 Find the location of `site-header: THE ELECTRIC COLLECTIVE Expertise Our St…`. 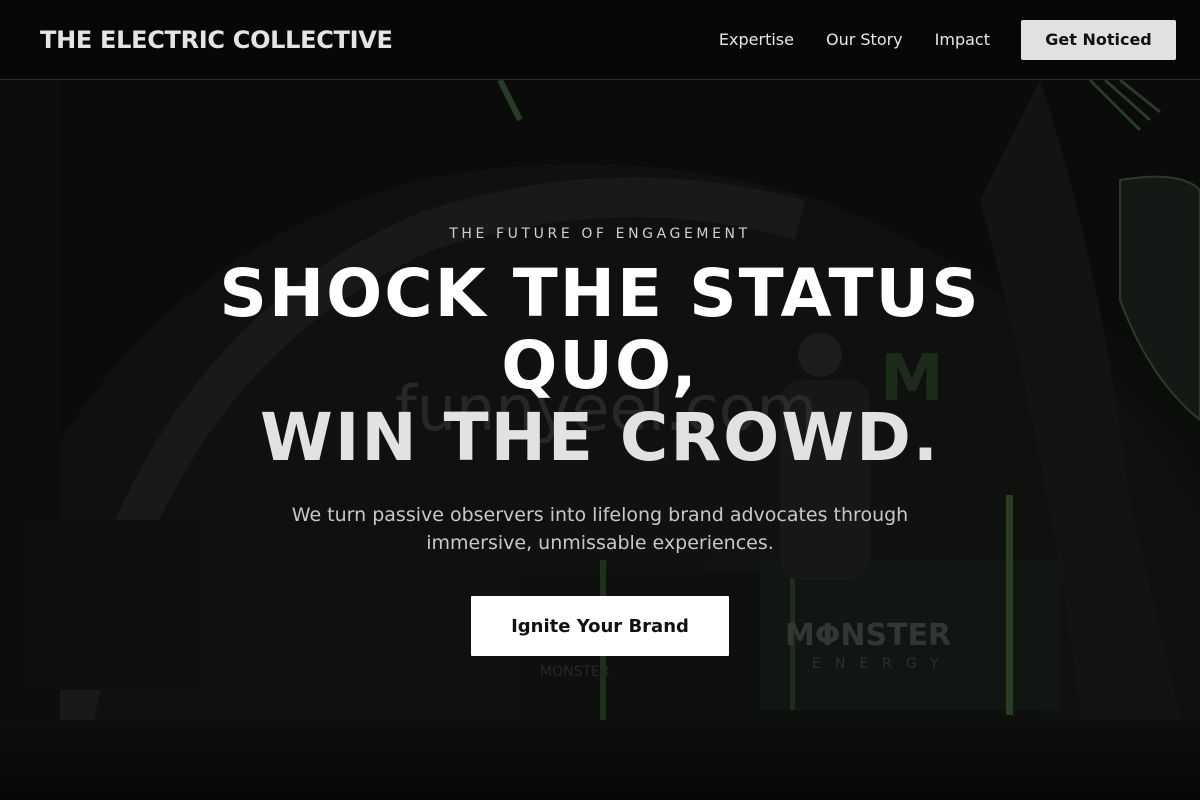

site-header: THE ELECTRIC COLLECTIVE Expertise Our St… is located at coordinates (600, 40).